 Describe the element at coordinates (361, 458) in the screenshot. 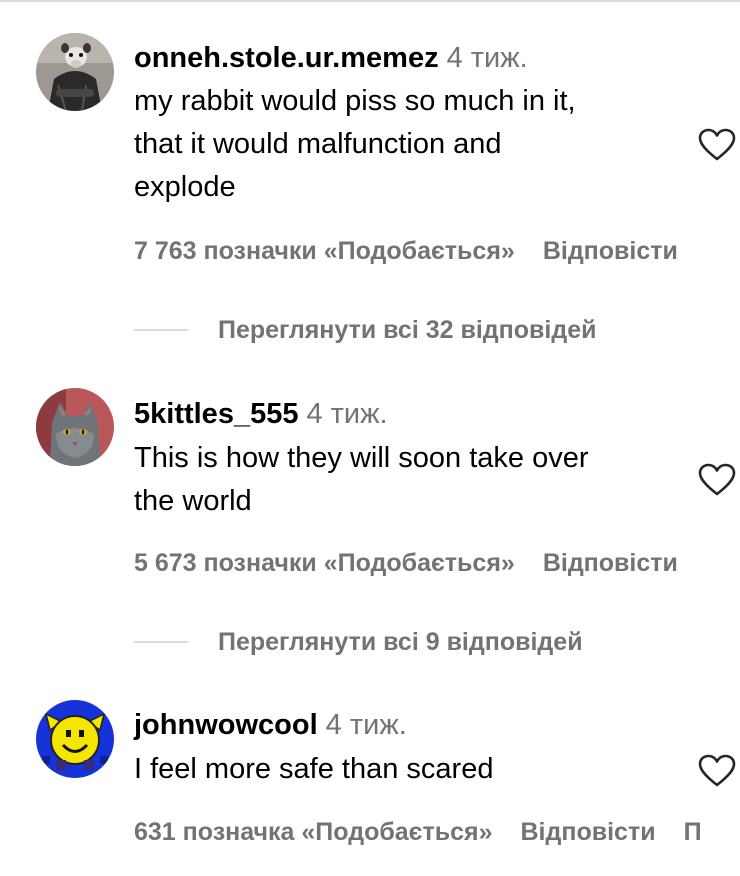

I see `comment-text-line: This is how they will soon take over` at that location.